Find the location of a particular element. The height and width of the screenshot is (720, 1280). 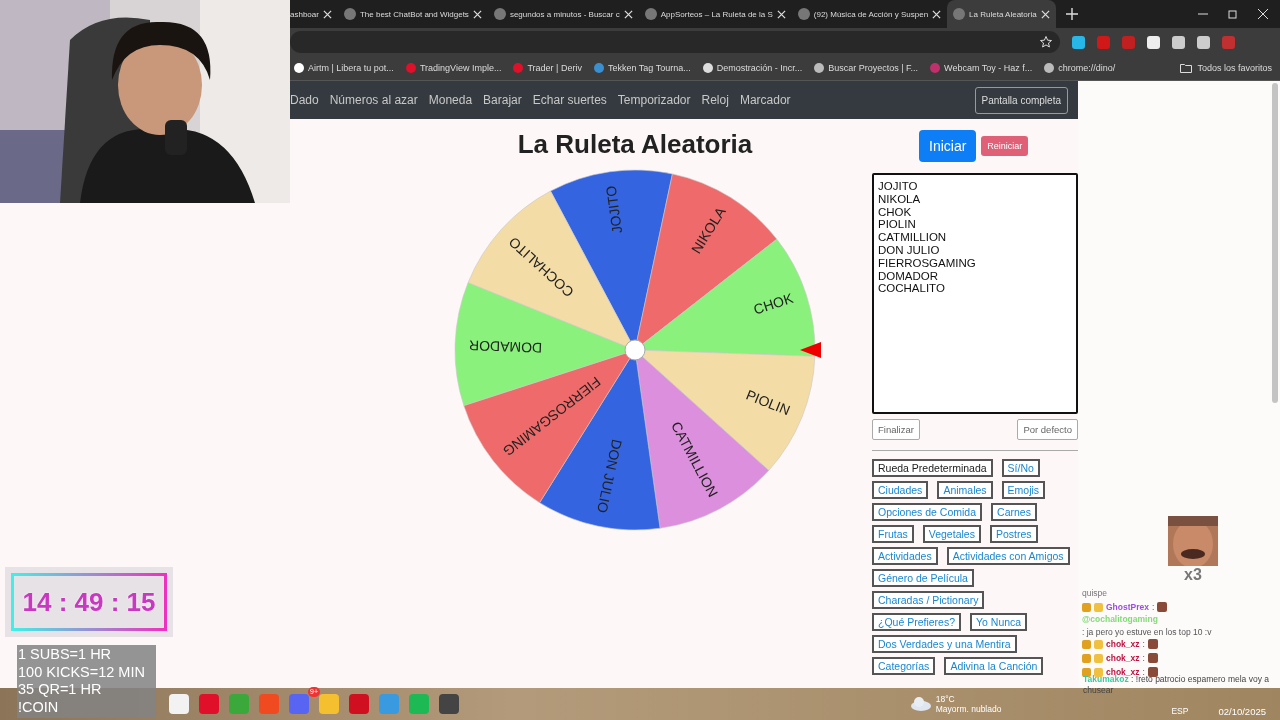

segment-label: CHOK is located at coordinates (773, 303).